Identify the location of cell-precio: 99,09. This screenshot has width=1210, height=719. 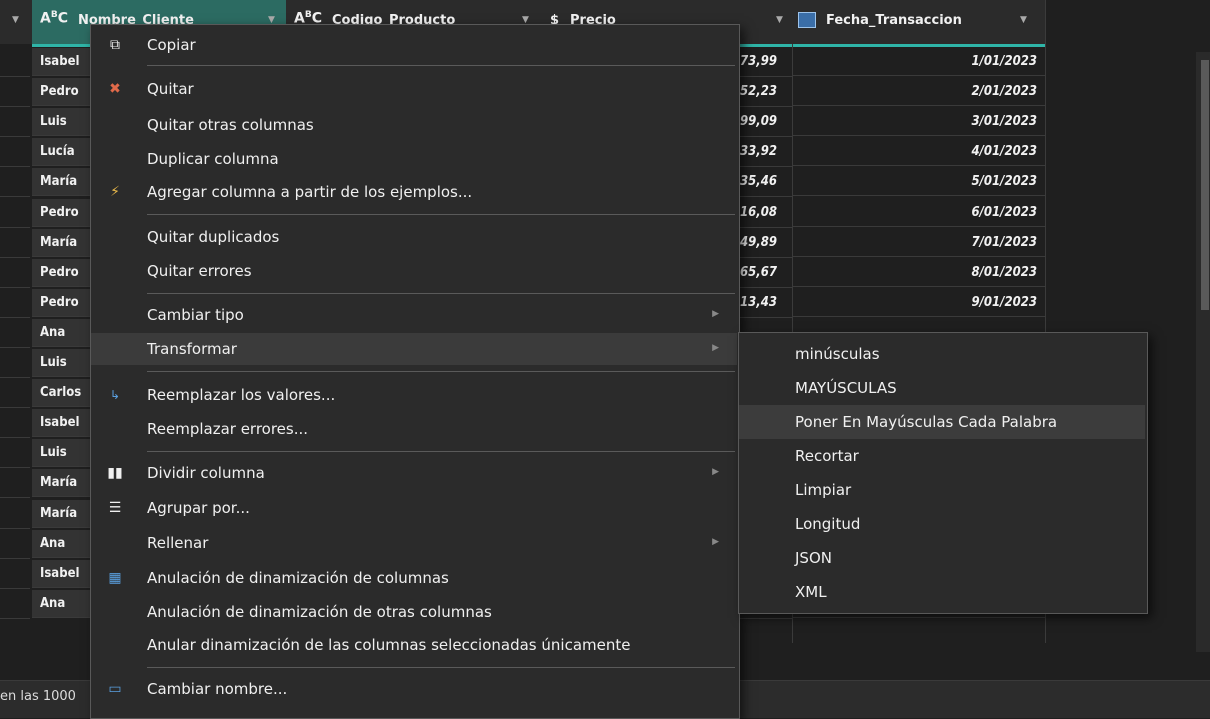
(766, 122).